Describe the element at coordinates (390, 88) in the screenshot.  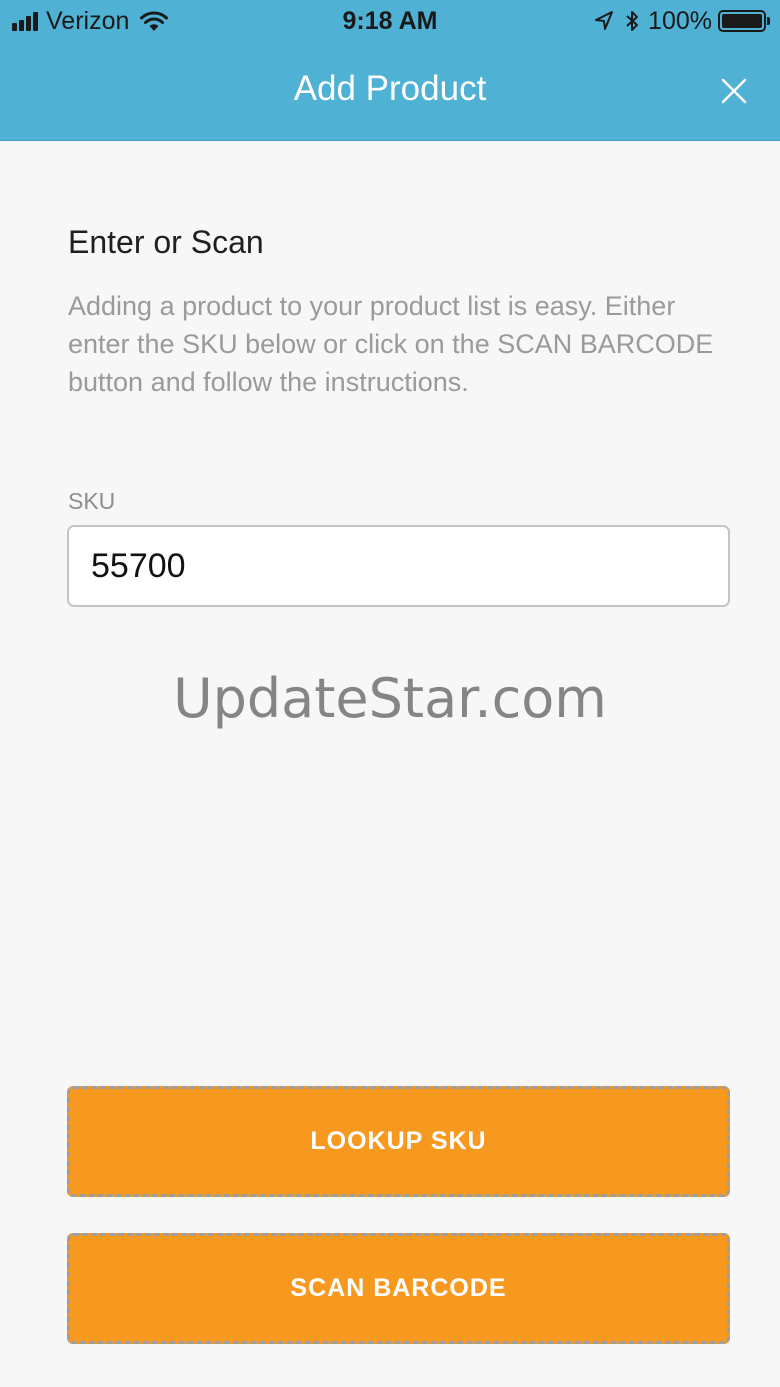
I see `page-title: Add Product` at that location.